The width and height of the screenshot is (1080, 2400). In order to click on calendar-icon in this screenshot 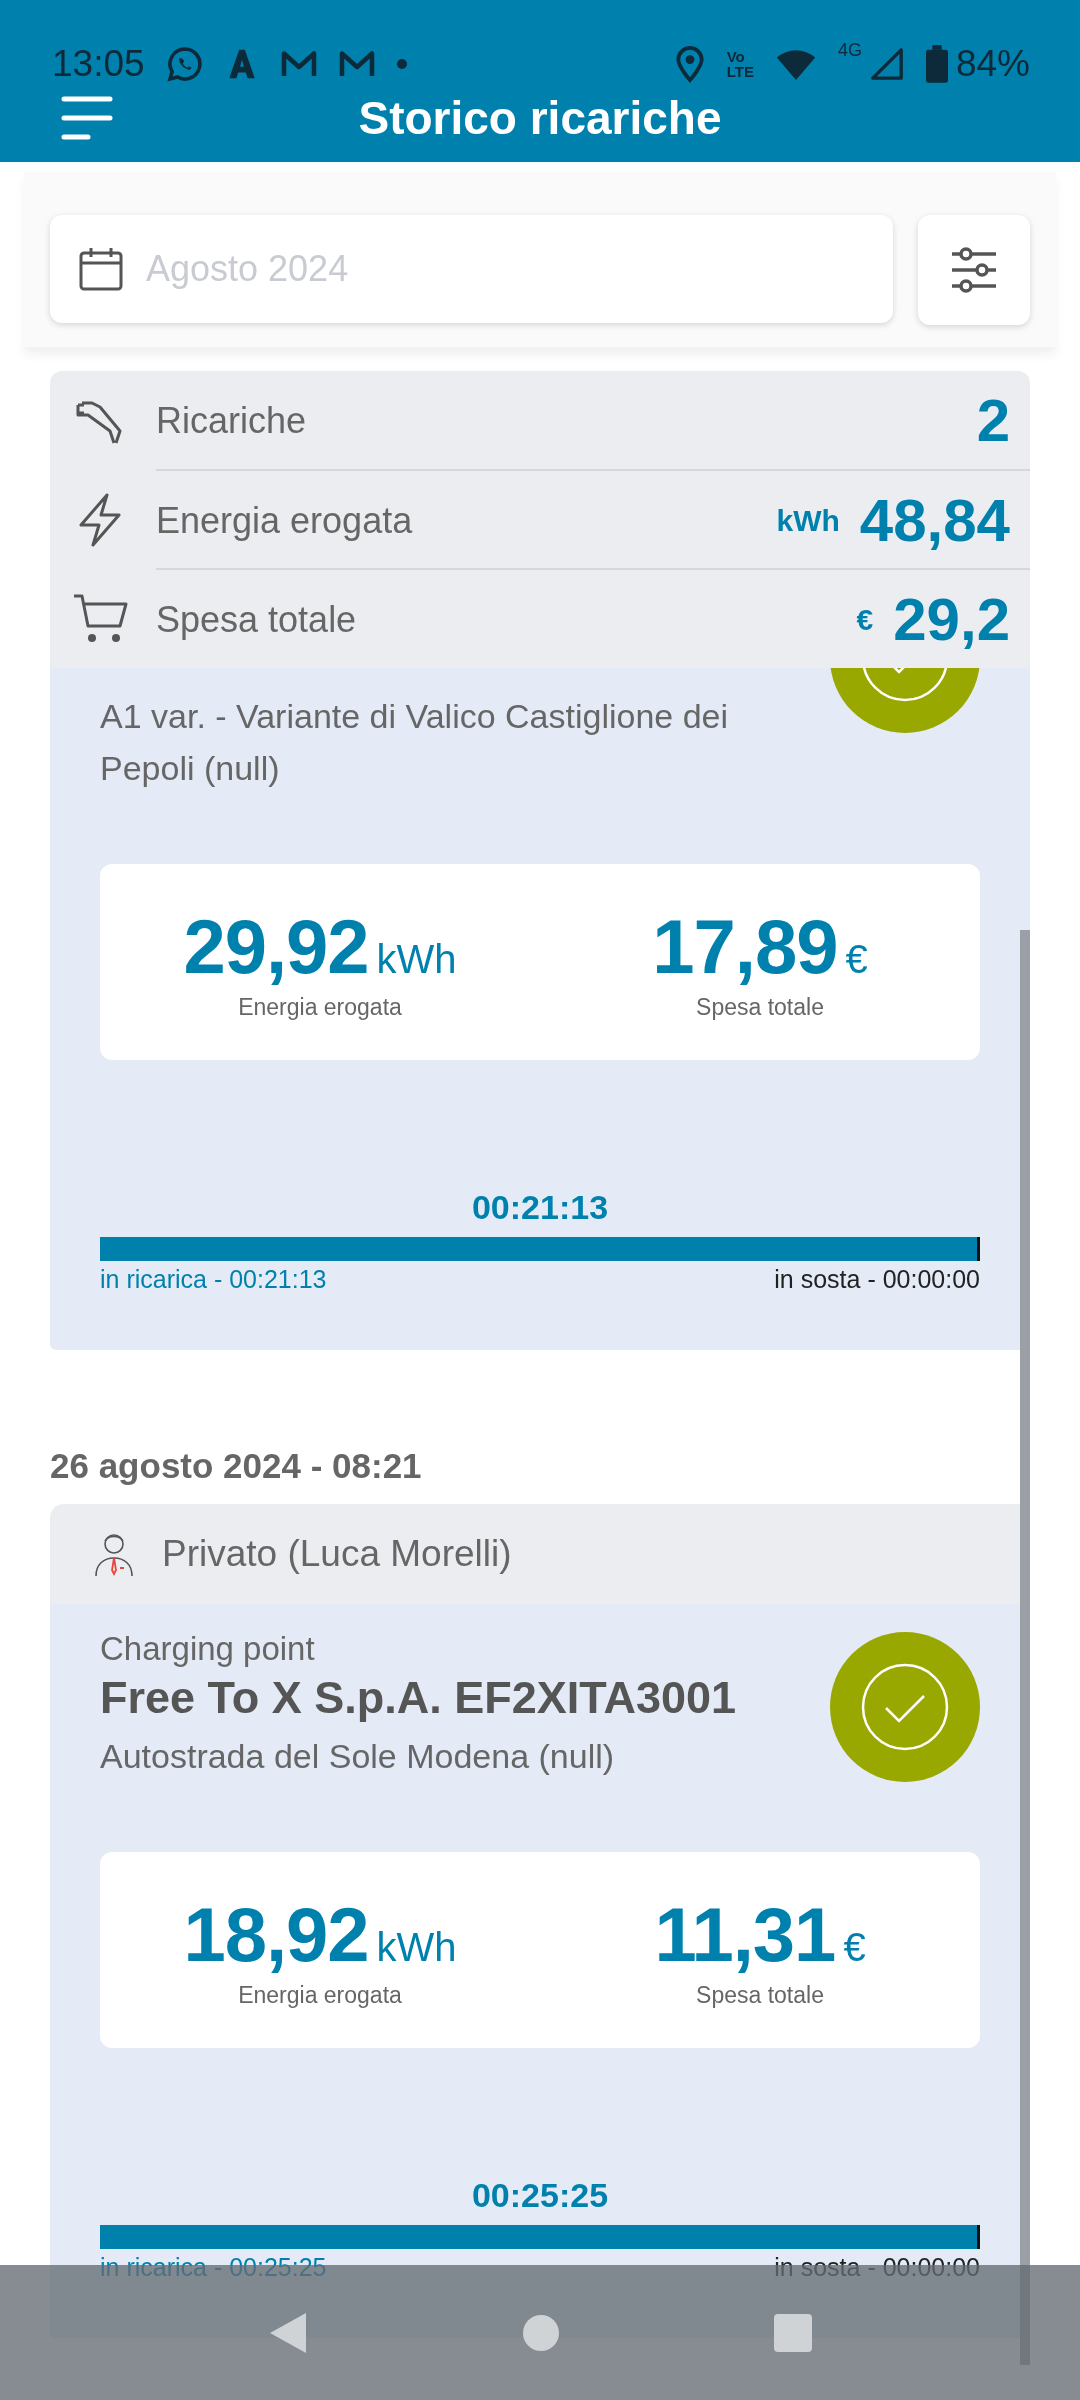, I will do `click(101, 269)`.